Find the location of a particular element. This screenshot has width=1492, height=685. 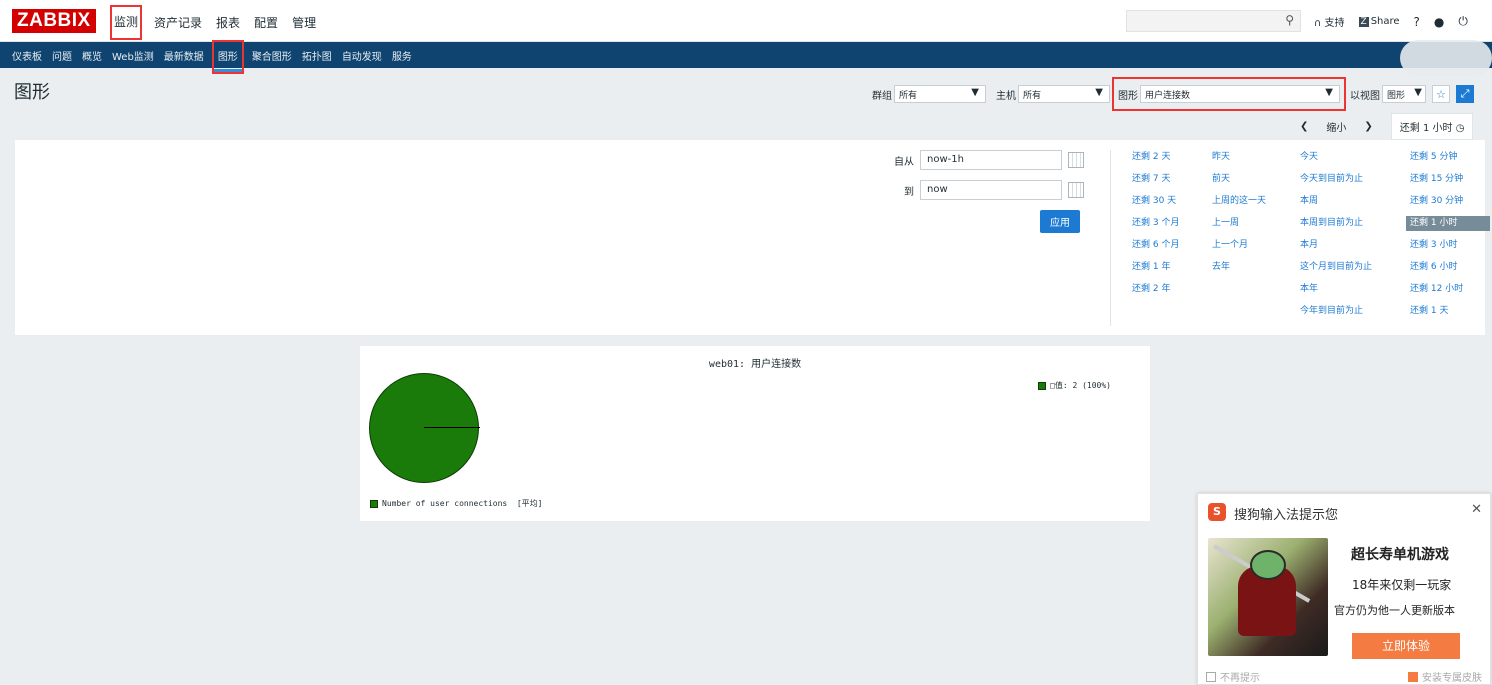

blurred-area is located at coordinates (1446, 58).